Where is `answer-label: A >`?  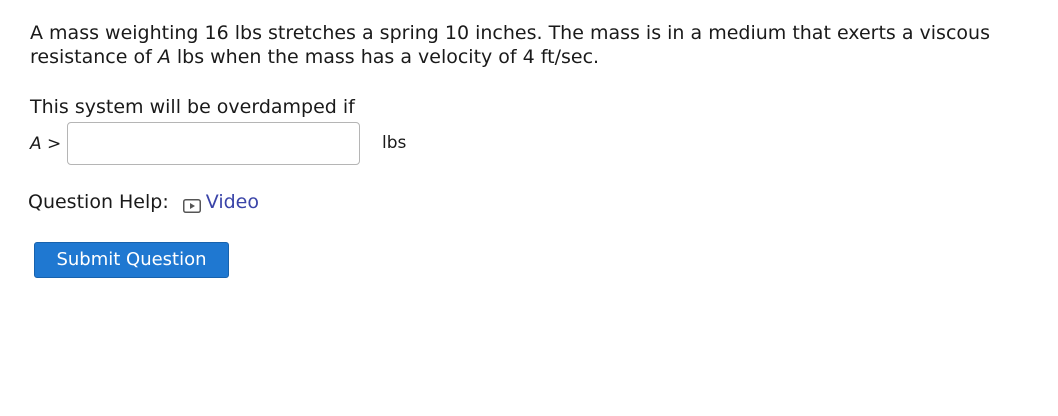
answer-label: A > is located at coordinates (45, 144).